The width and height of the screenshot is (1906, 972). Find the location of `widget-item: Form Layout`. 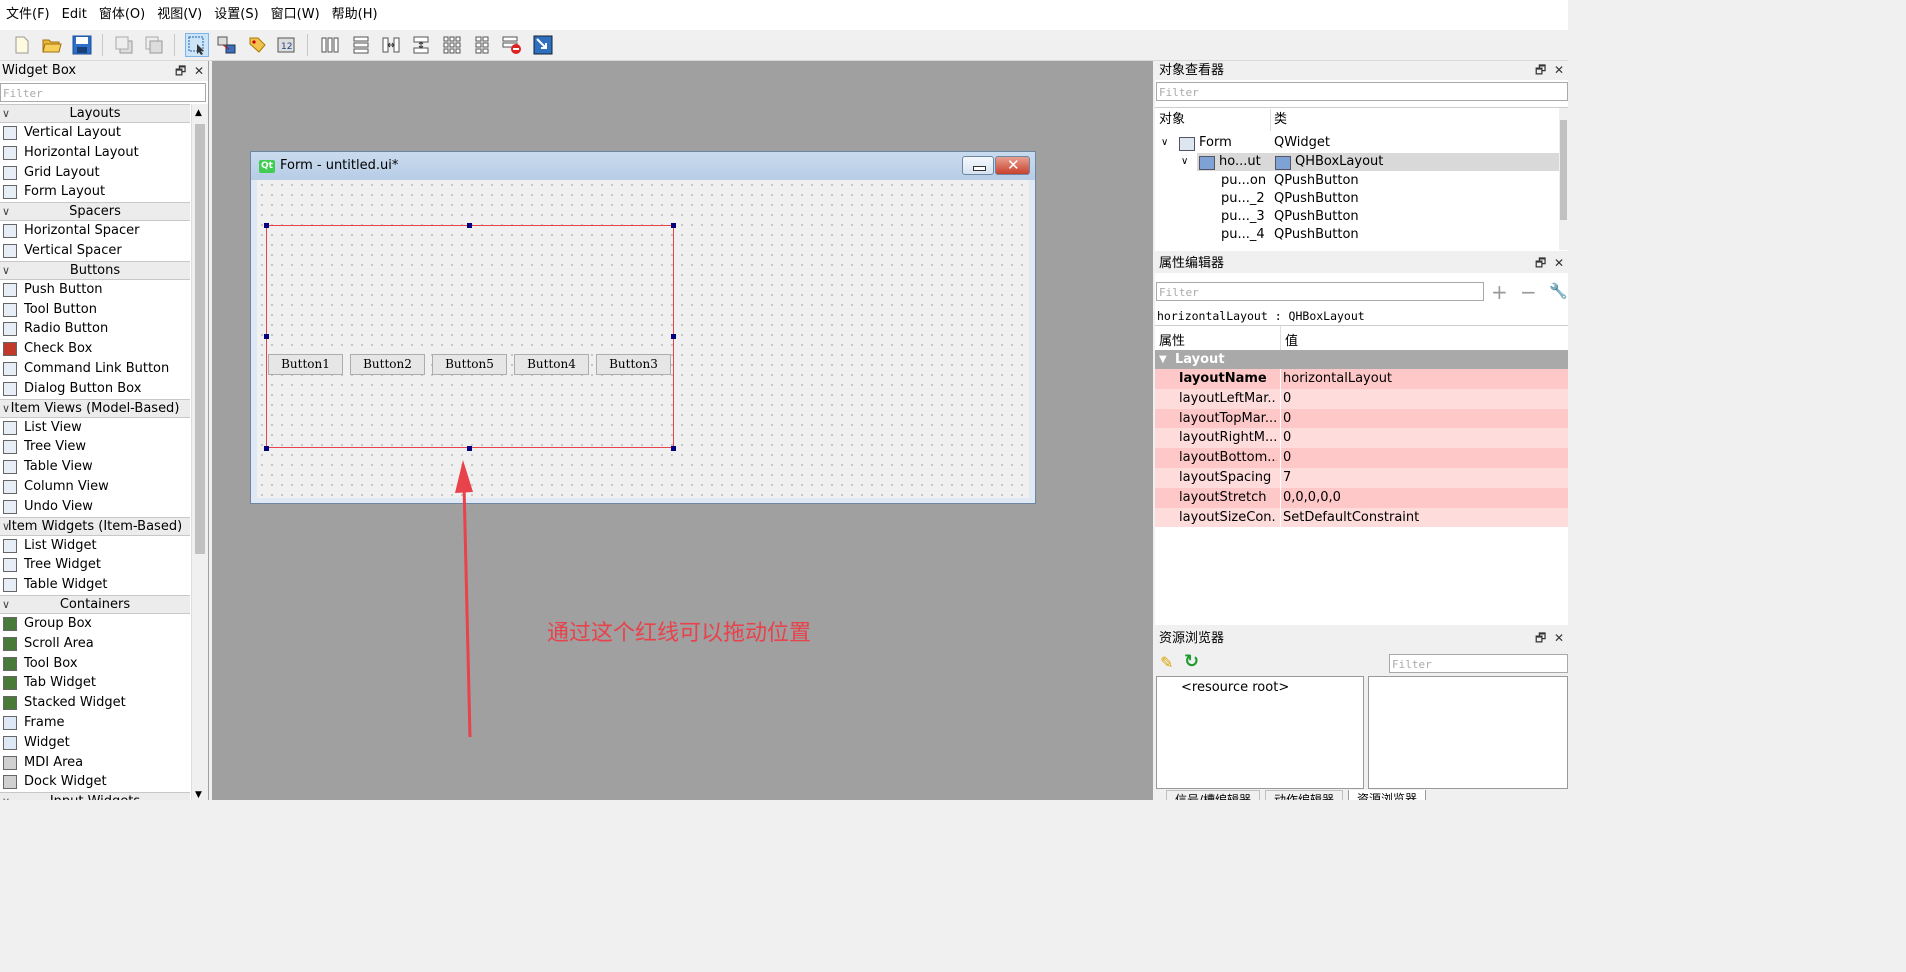

widget-item: Form Layout is located at coordinates (95, 192).